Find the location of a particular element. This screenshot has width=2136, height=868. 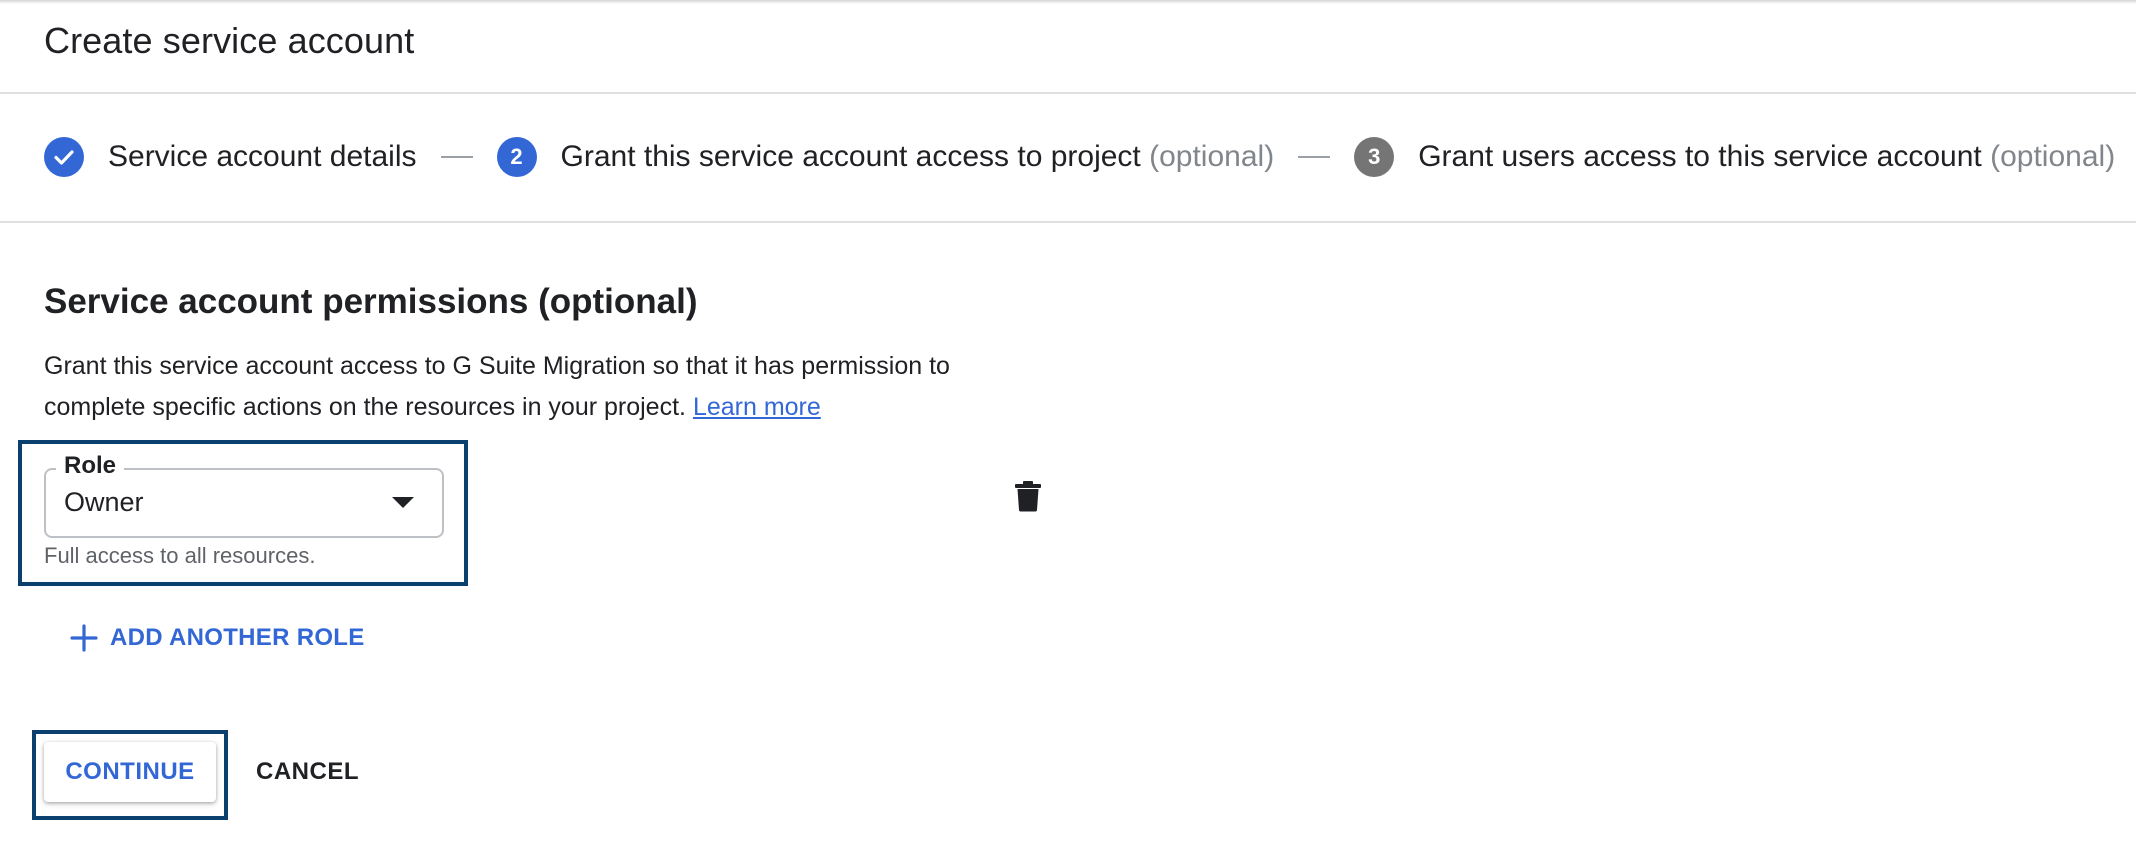

header-divider is located at coordinates (1068, 93).